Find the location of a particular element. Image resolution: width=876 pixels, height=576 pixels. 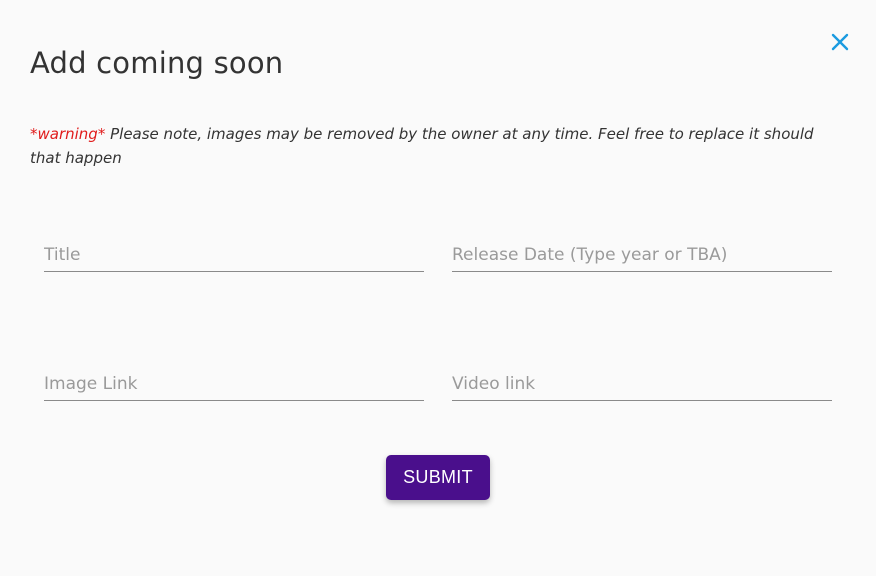

release-date-input is located at coordinates (642, 255).